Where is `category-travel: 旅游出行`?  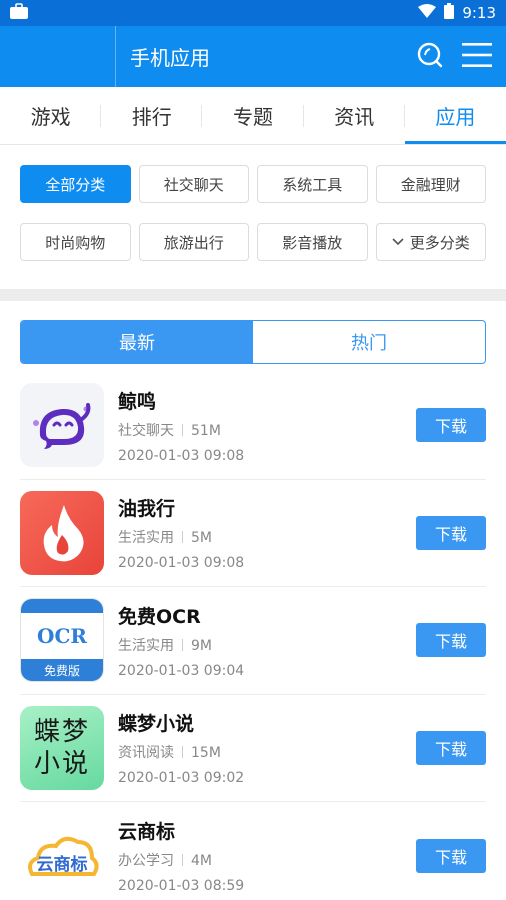
category-travel: 旅游出行 is located at coordinates (193, 242).